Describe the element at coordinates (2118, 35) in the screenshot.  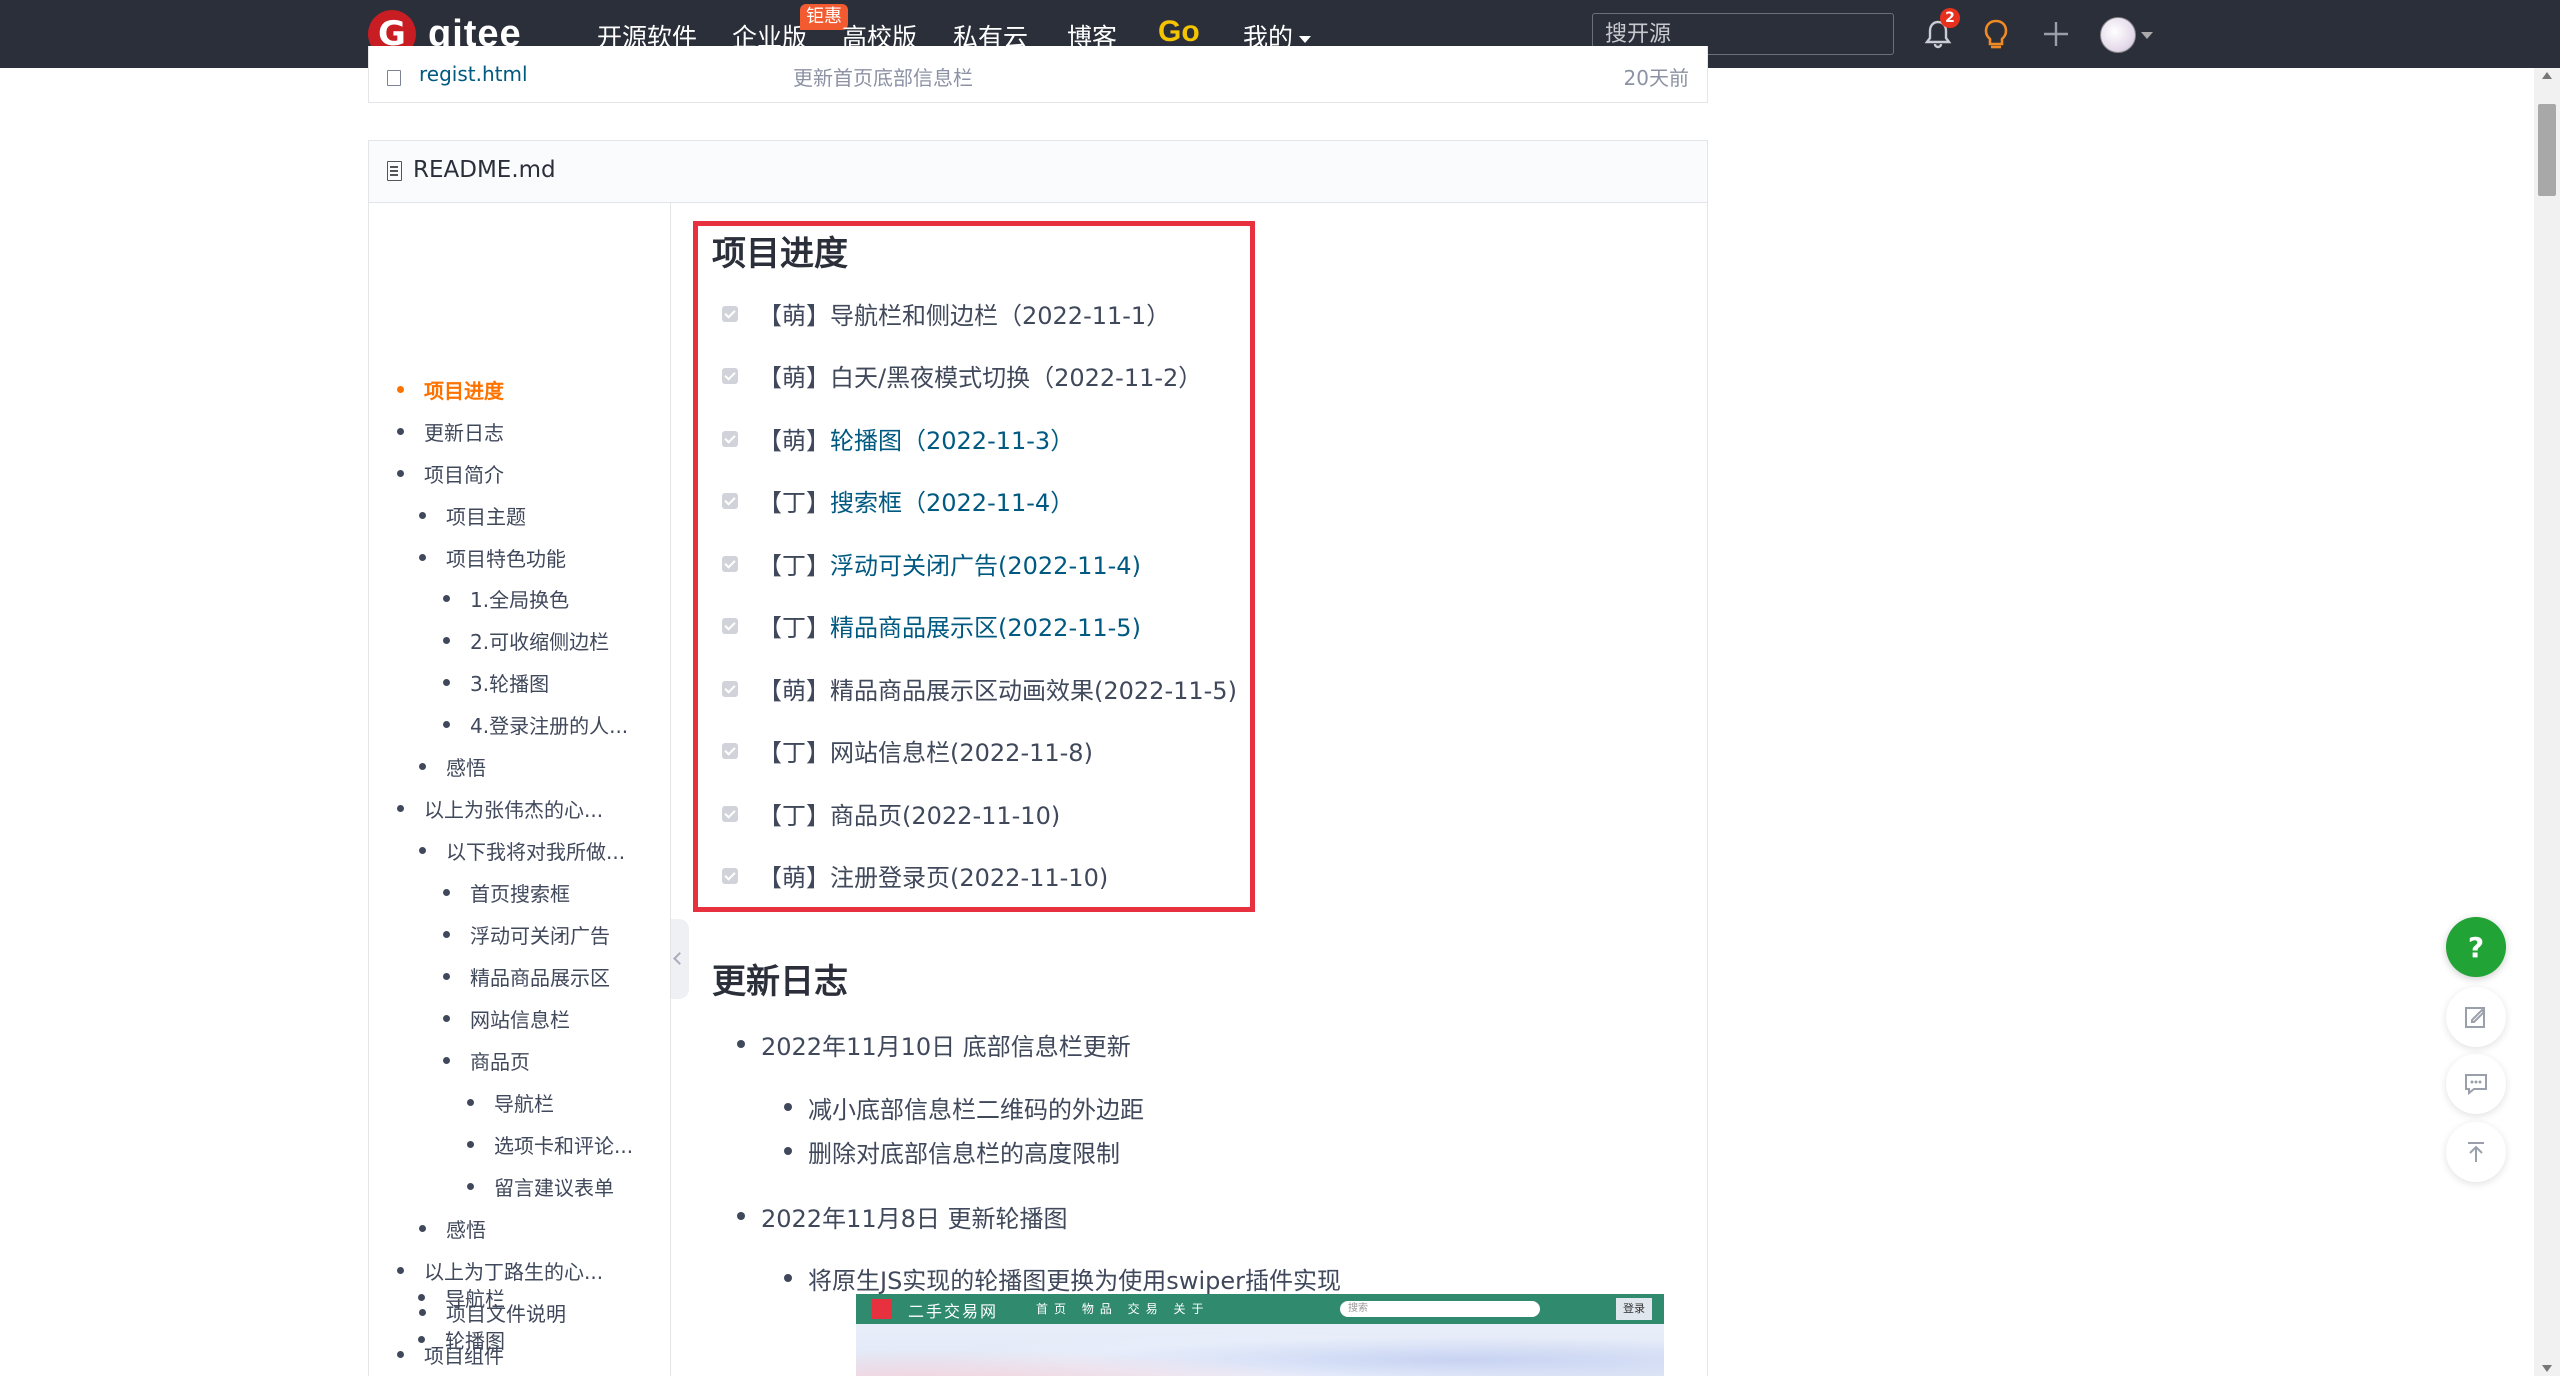
I see `user-avatar` at that location.